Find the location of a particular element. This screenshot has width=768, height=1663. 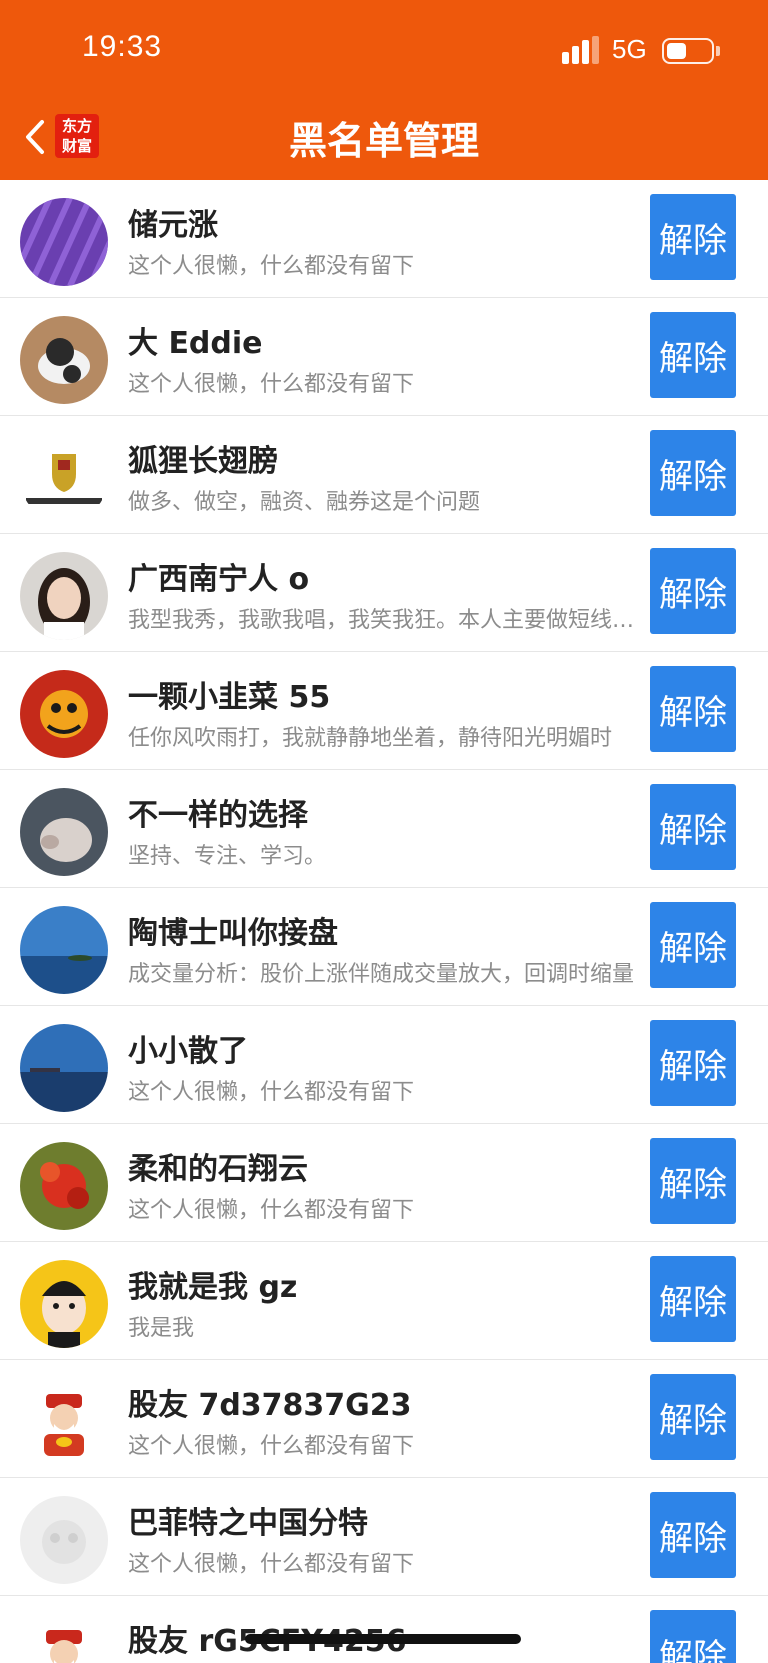

battery-icon is located at coordinates (688, 51).